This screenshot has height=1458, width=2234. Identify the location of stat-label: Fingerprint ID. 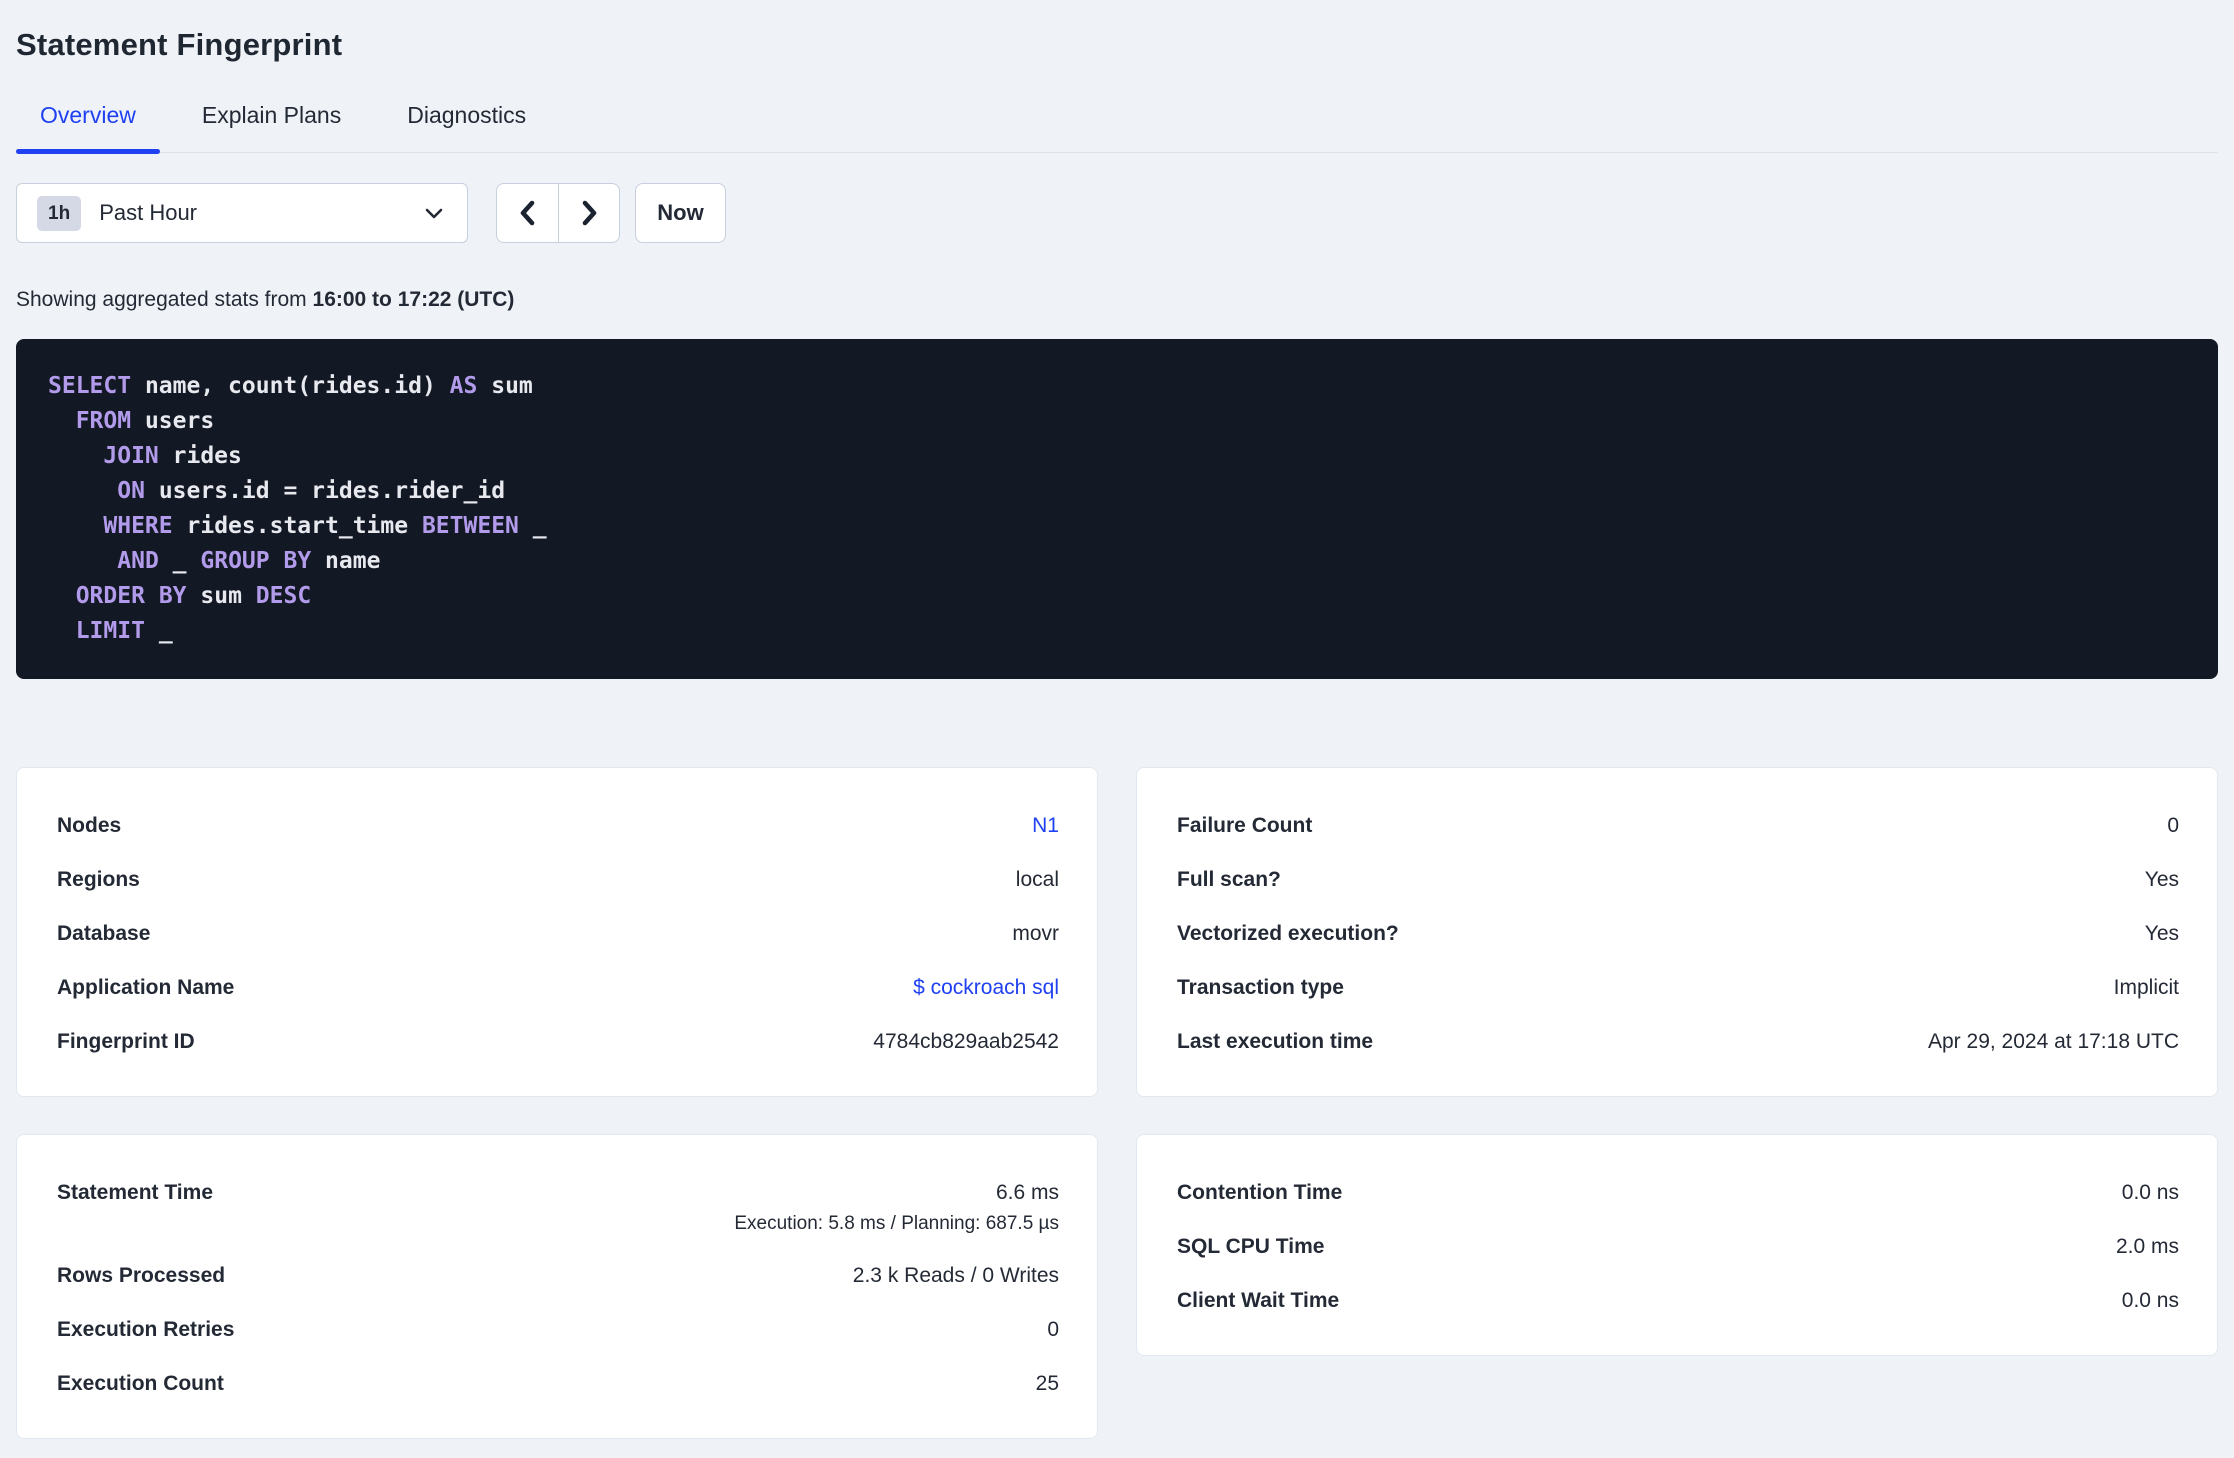
(126, 1041).